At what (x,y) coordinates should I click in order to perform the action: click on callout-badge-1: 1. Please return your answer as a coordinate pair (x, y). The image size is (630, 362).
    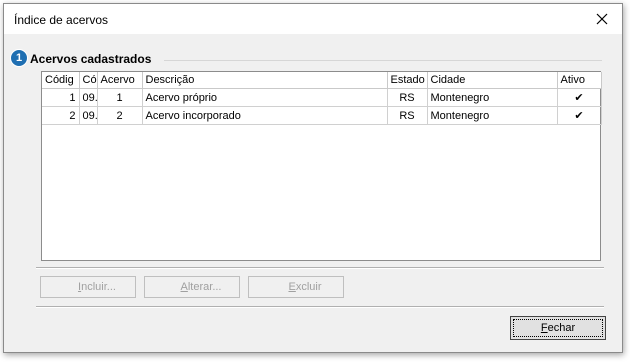
    Looking at the image, I should click on (19, 58).